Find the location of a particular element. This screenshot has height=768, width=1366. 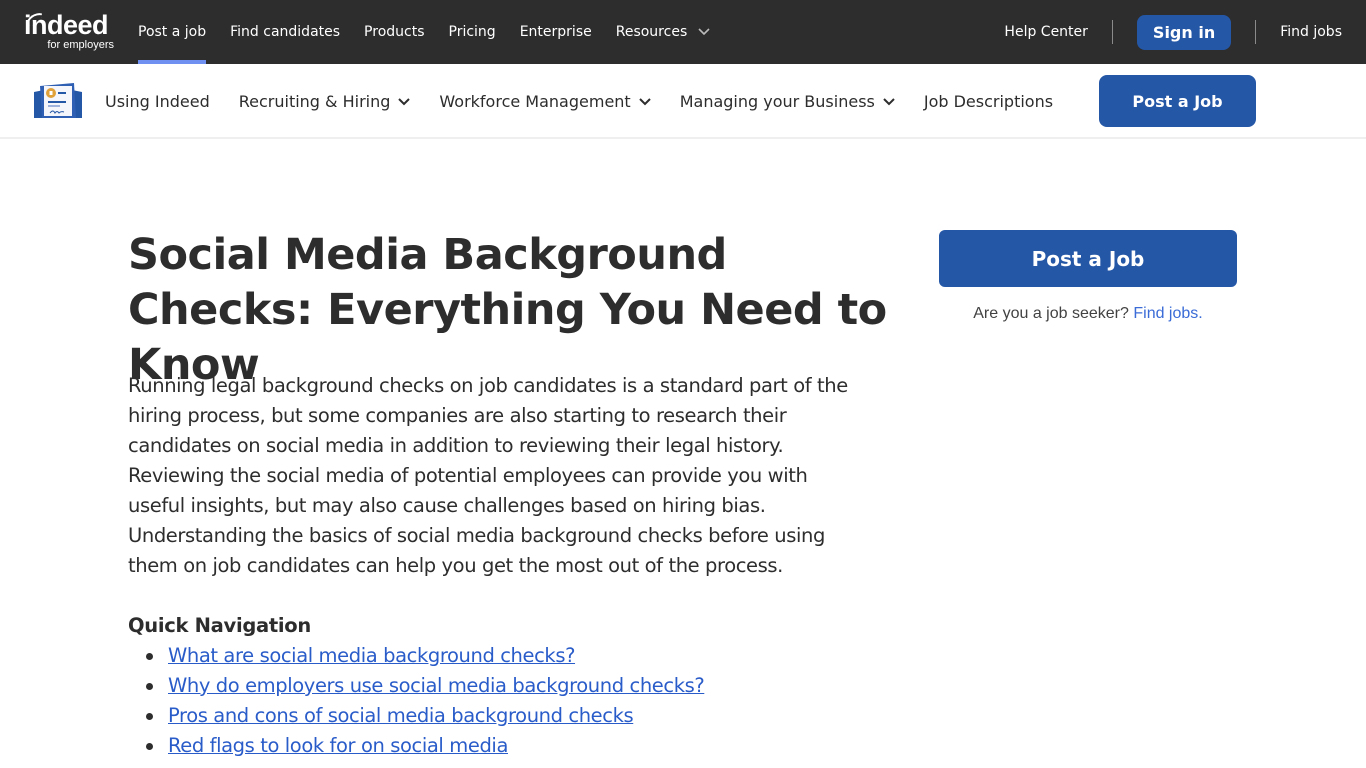

account-nav: Help Center Sign in Find jobs is located at coordinates (1173, 32).